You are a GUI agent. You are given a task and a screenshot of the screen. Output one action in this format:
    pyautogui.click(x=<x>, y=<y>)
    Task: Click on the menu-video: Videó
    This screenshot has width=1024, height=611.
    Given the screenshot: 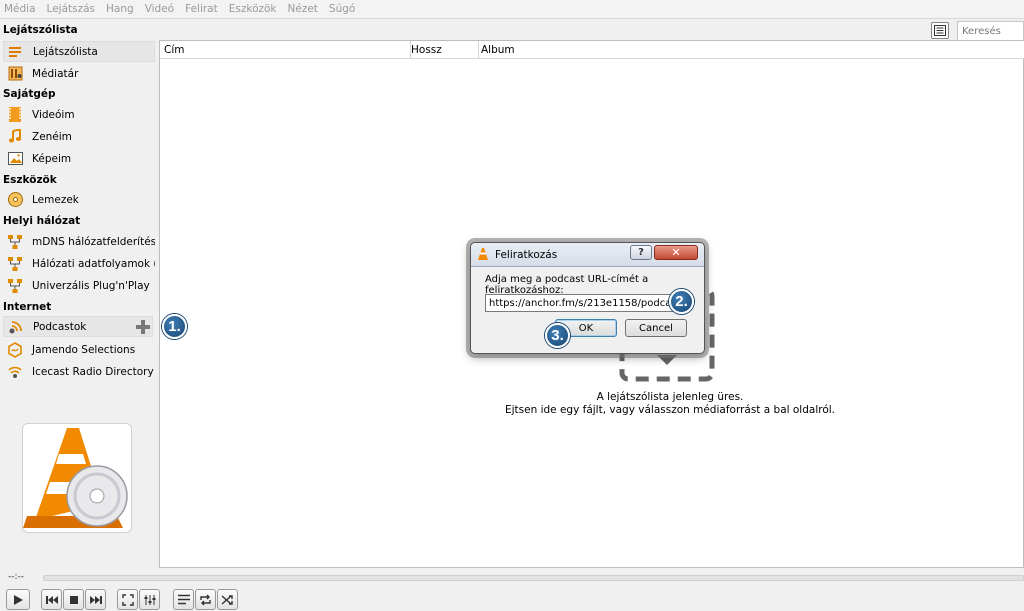 What is the action you would take?
    pyautogui.click(x=159, y=9)
    